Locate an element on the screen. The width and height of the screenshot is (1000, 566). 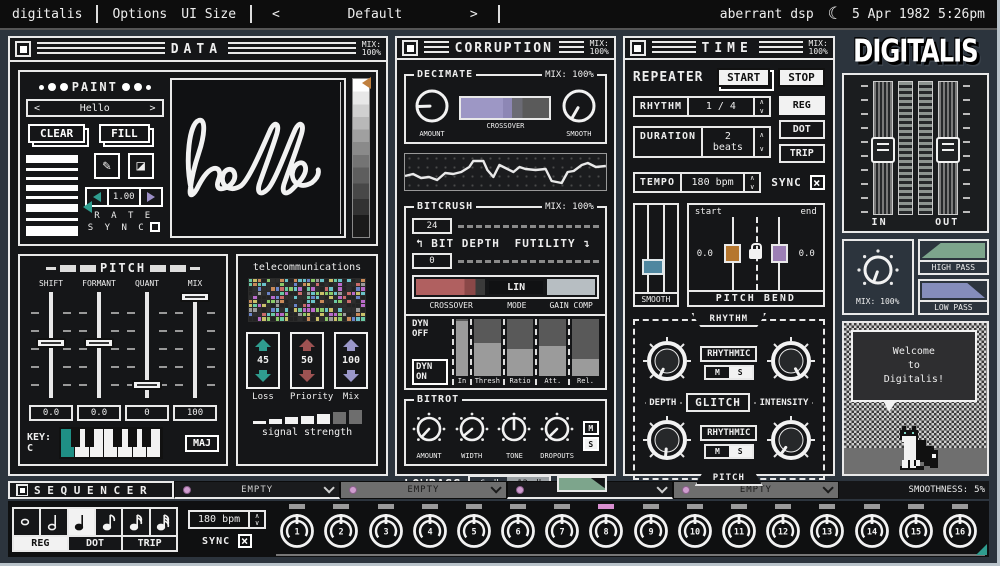
glitch-rhythm-intensity-knob is located at coordinates (791, 363).